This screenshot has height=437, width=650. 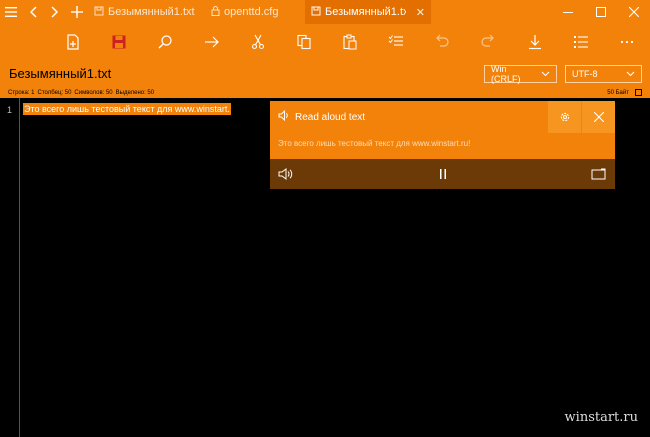 I want to click on go-to-arrow-icon, so click(x=211, y=42).